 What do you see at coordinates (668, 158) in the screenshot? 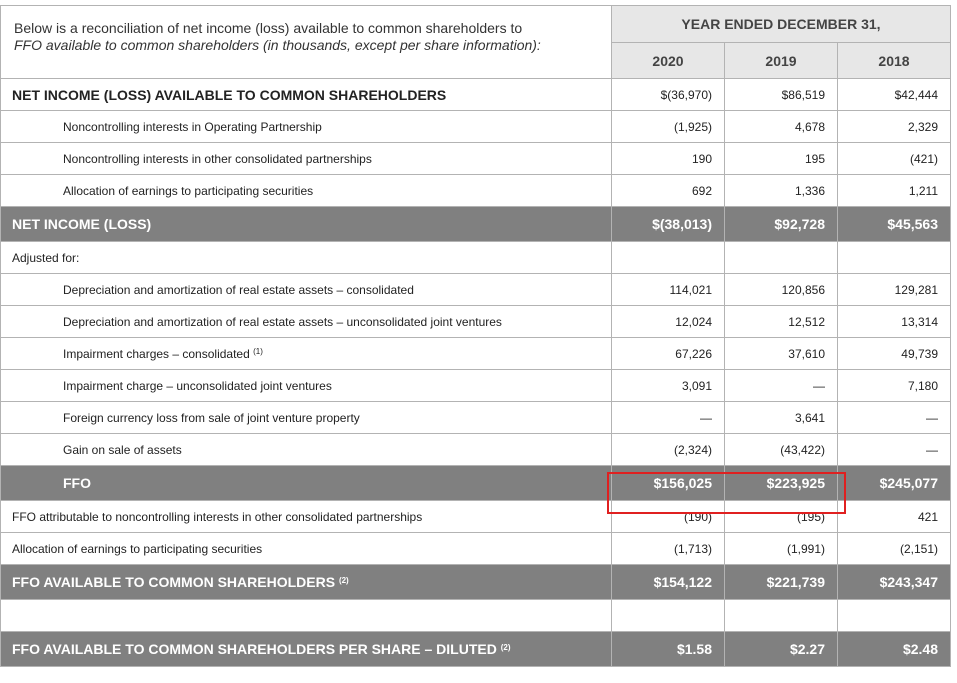
I see `value-2020: 190` at bounding box center [668, 158].